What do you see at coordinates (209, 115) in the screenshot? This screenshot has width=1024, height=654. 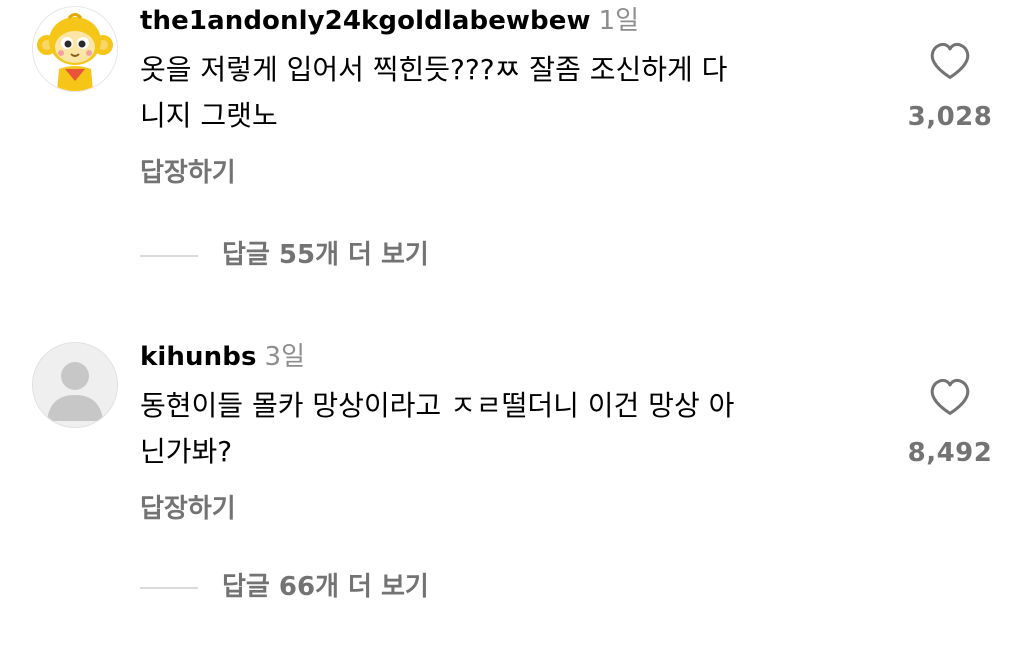 I see `comment-text-line: 니지 그랫노` at bounding box center [209, 115].